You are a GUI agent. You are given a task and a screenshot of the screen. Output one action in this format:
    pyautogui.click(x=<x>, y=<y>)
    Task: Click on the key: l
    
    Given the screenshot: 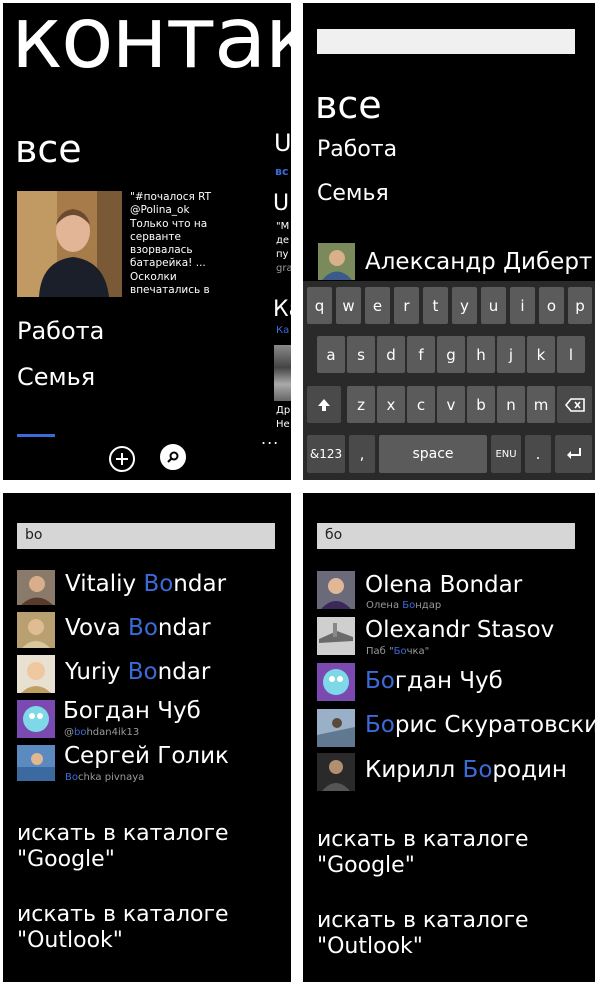 What is the action you would take?
    pyautogui.click(x=571, y=354)
    